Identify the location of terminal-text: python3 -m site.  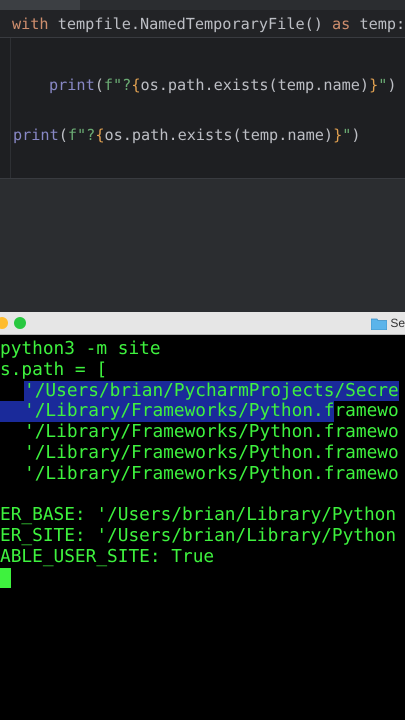
(80, 349).